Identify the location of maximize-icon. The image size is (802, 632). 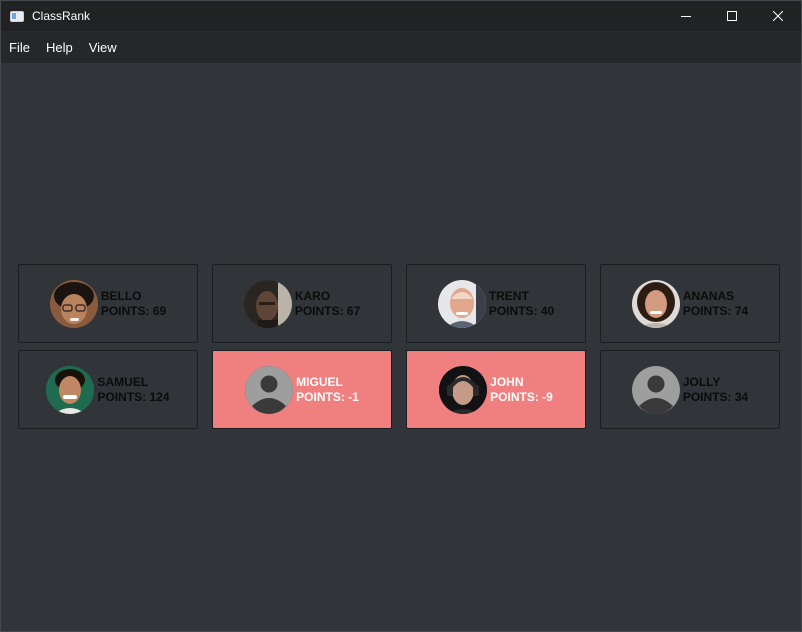
(732, 16).